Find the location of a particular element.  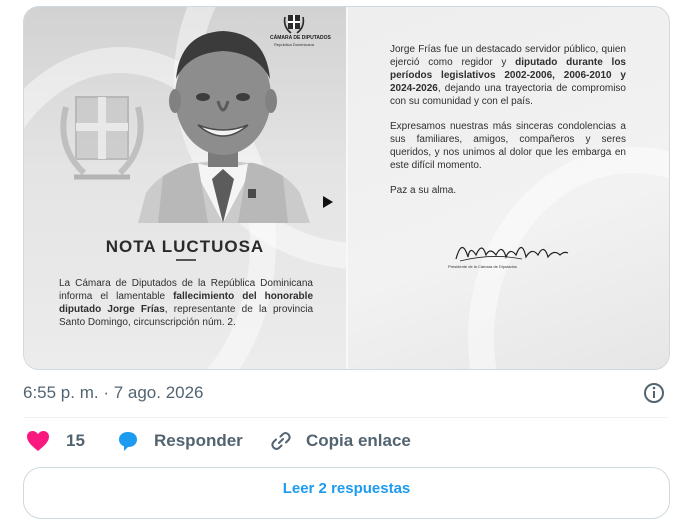

chamber-logo: CÁMARA DE DIPUTADOS República Dominicana is located at coordinates (300, 29).